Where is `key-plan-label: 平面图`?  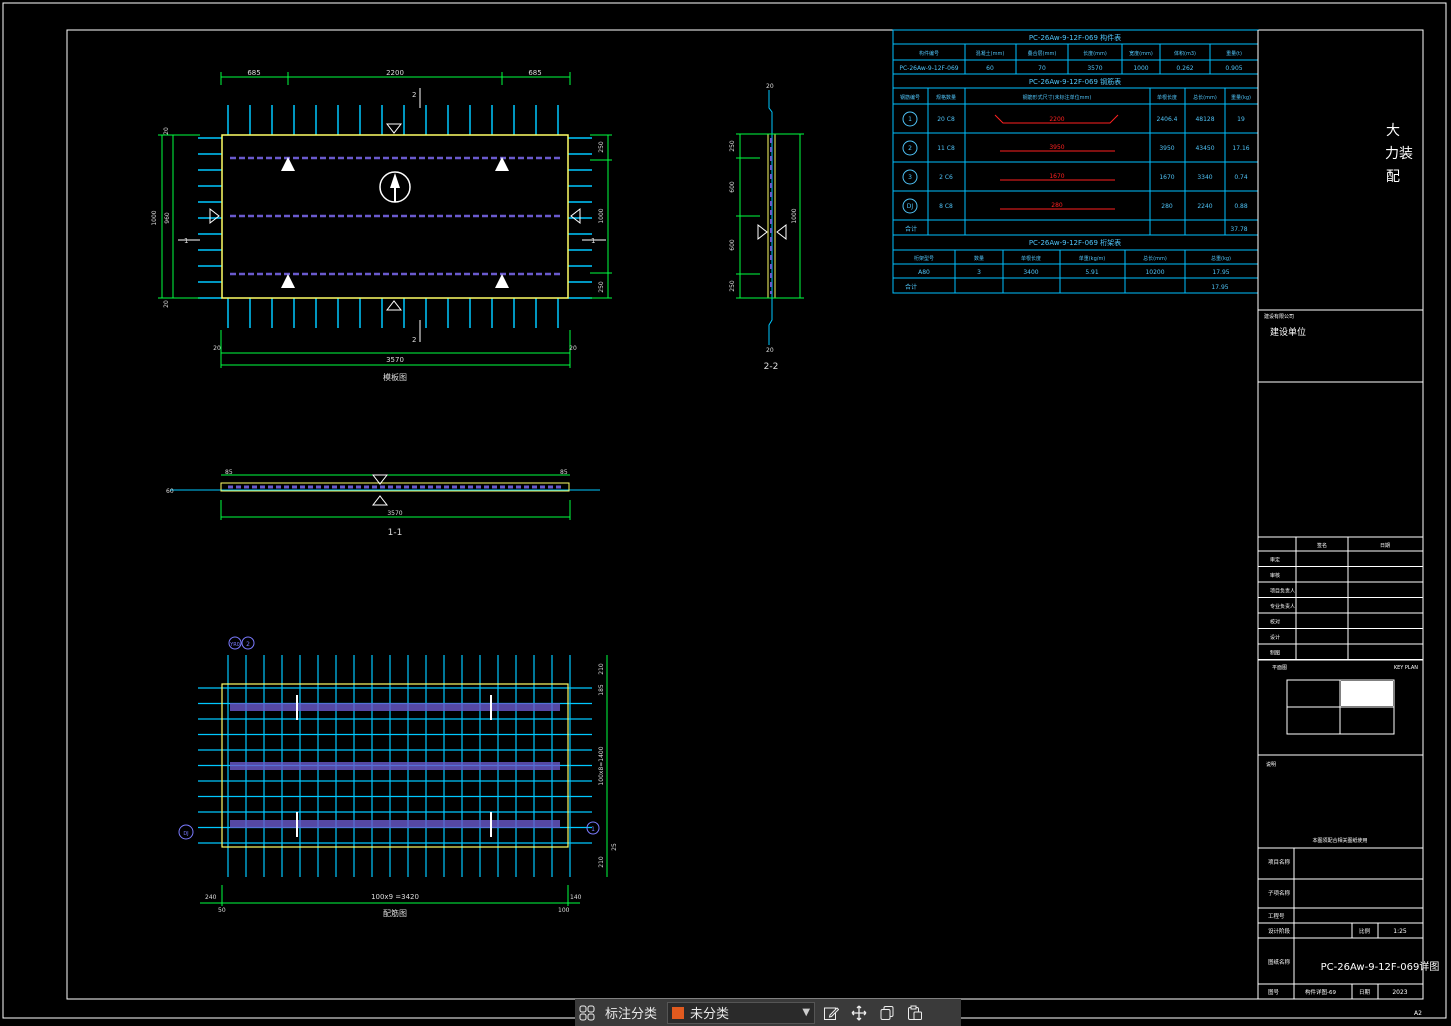
key-plan-label: 平面图 is located at coordinates (1279, 668).